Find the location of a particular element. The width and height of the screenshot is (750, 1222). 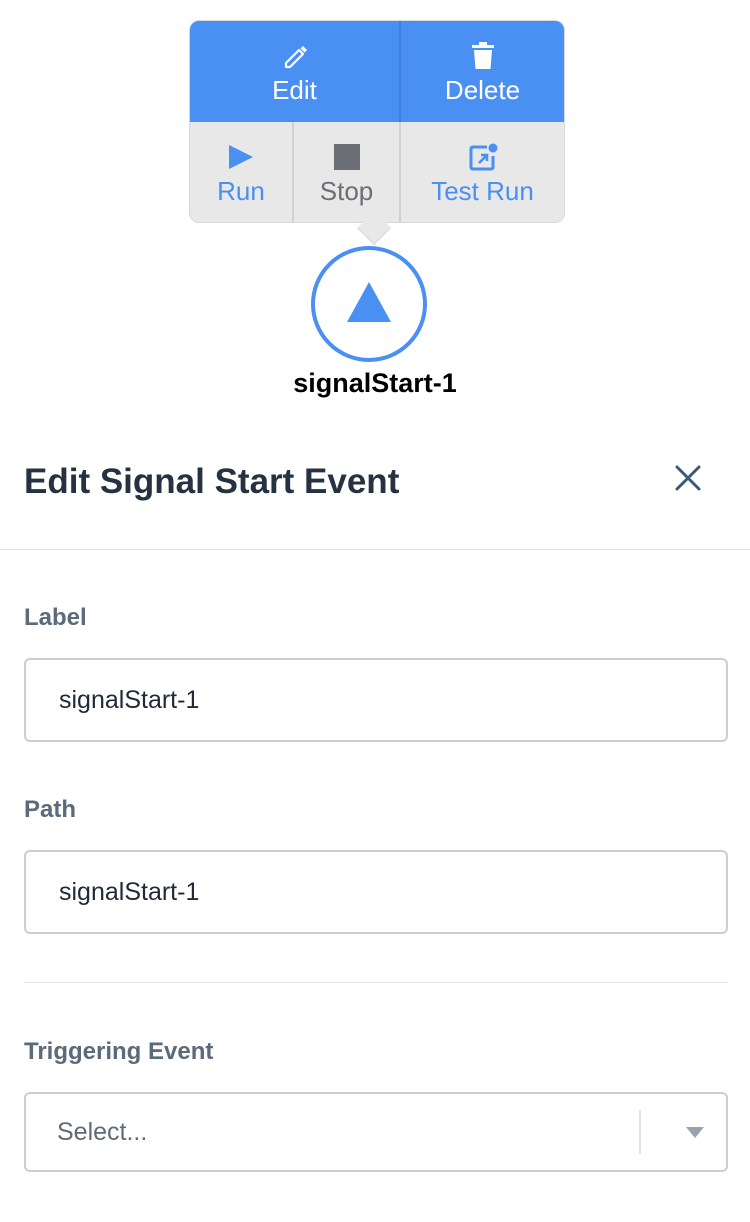

path-input is located at coordinates (376, 892).